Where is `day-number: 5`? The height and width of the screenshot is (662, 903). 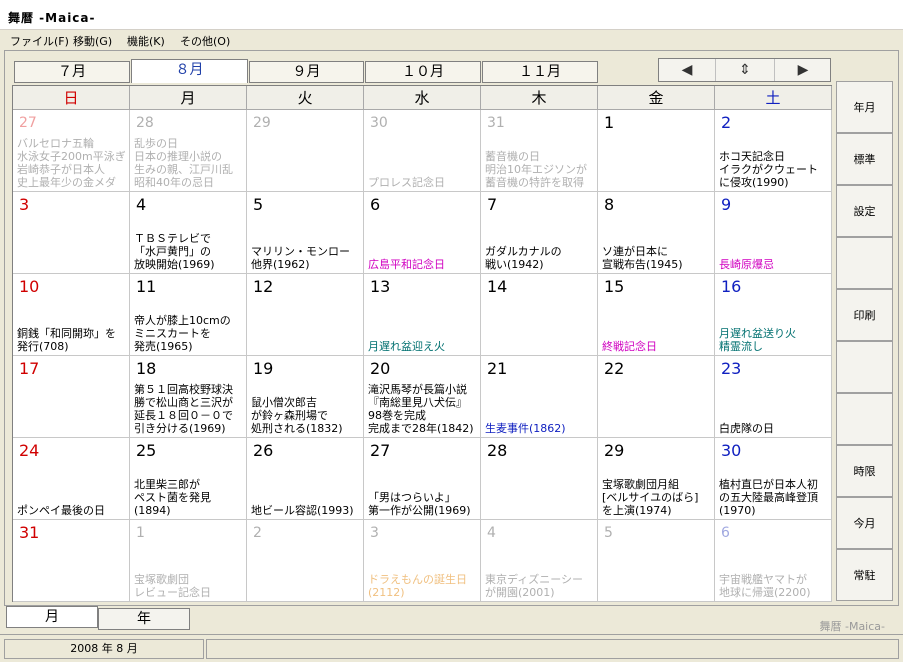 day-number: 5 is located at coordinates (258, 204).